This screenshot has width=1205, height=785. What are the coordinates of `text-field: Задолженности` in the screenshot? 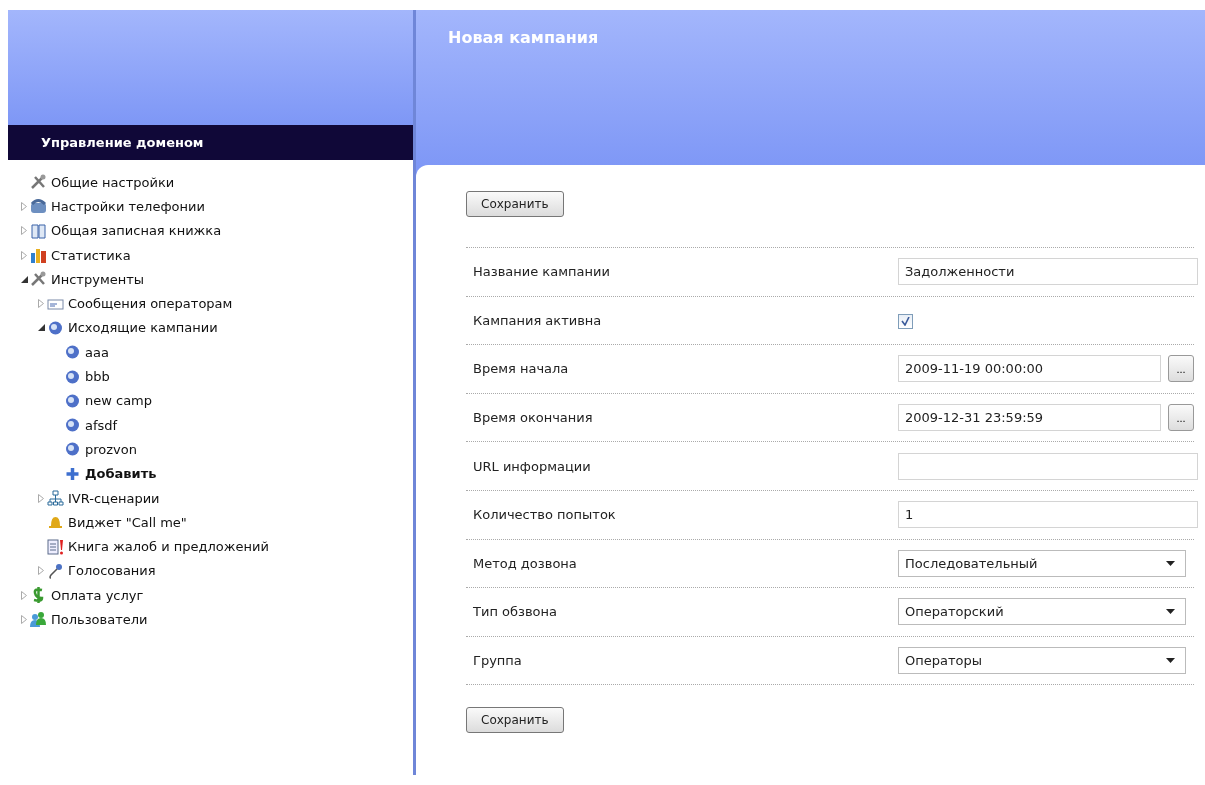 It's located at (1048, 272).